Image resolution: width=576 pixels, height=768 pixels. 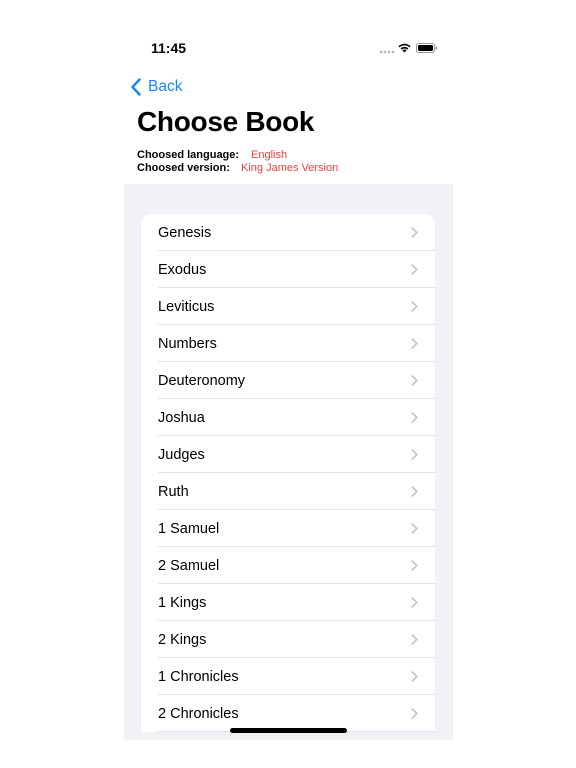 What do you see at coordinates (288, 380) in the screenshot?
I see `book-row: Deuteronomy` at bounding box center [288, 380].